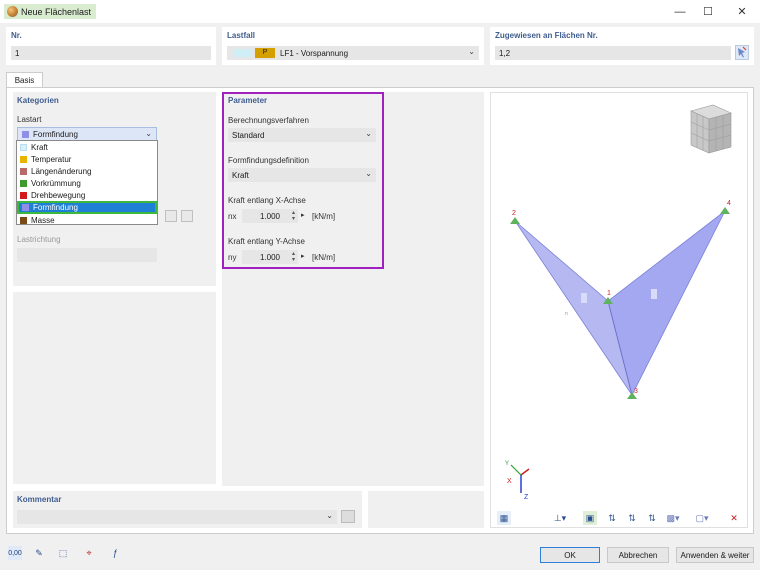 The width and height of the screenshot is (760, 570). I want to click on list-item: Drehbewegung, so click(87, 195).